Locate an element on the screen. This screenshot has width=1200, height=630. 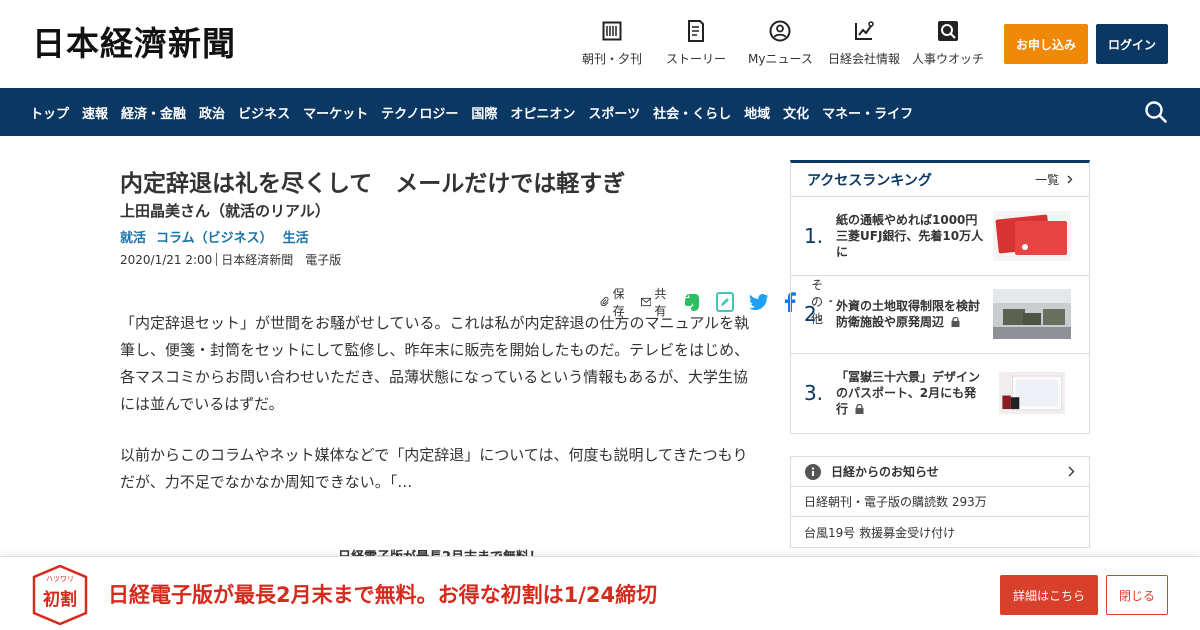
user-icon is located at coordinates (780, 31).